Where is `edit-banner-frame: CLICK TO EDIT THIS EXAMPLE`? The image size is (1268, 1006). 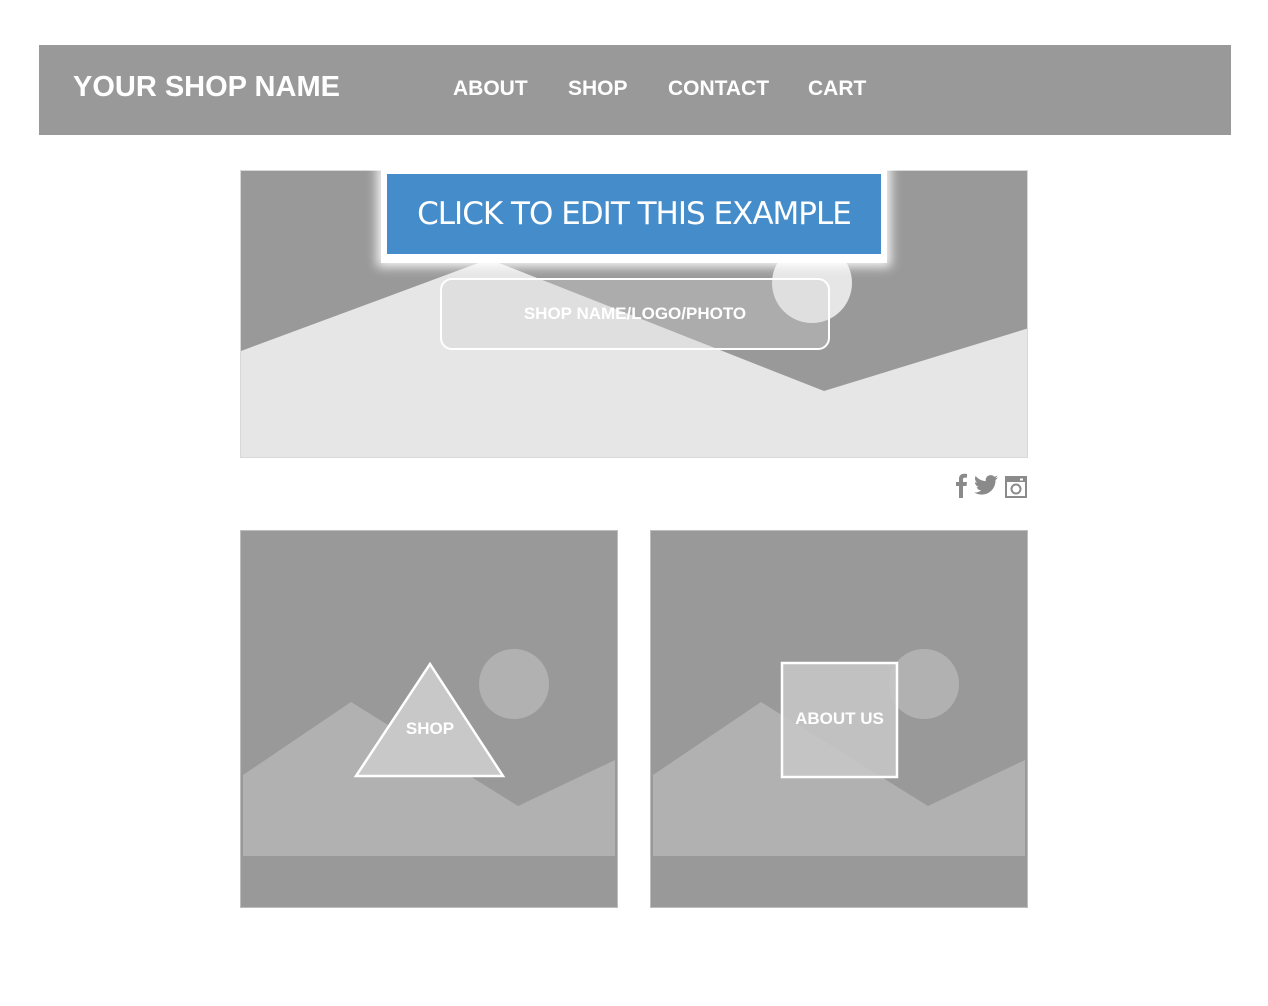 edit-banner-frame: CLICK TO EDIT THIS EXAMPLE is located at coordinates (634, 215).